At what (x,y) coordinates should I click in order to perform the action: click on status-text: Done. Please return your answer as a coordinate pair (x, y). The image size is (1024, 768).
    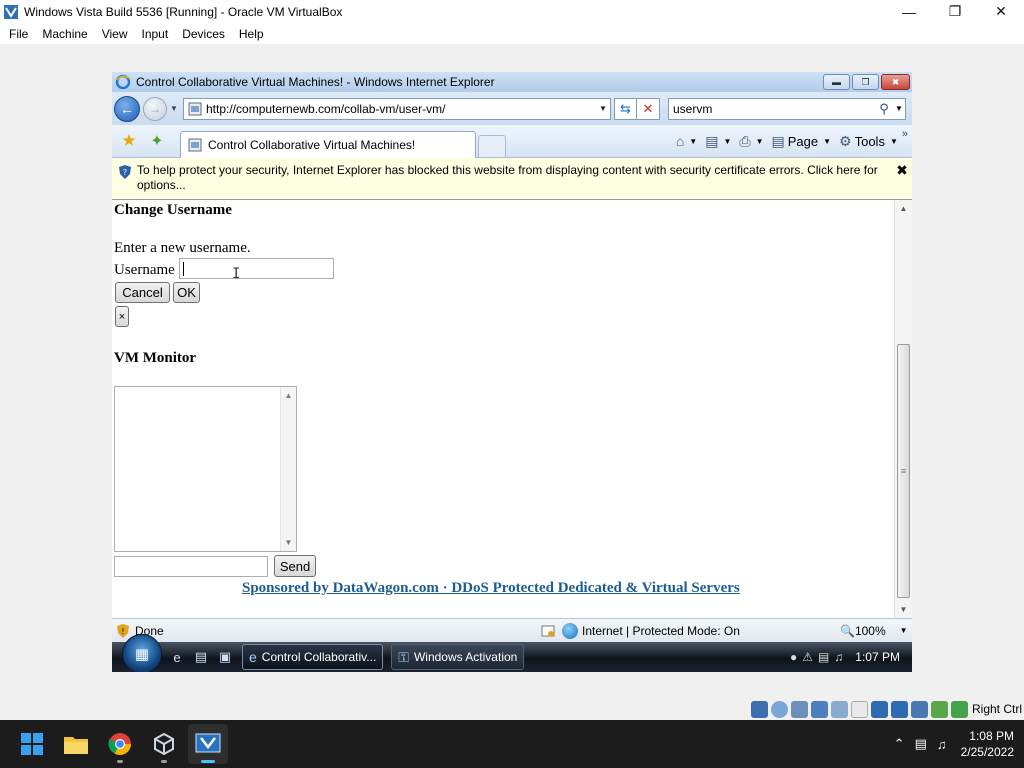
    Looking at the image, I should click on (149, 630).